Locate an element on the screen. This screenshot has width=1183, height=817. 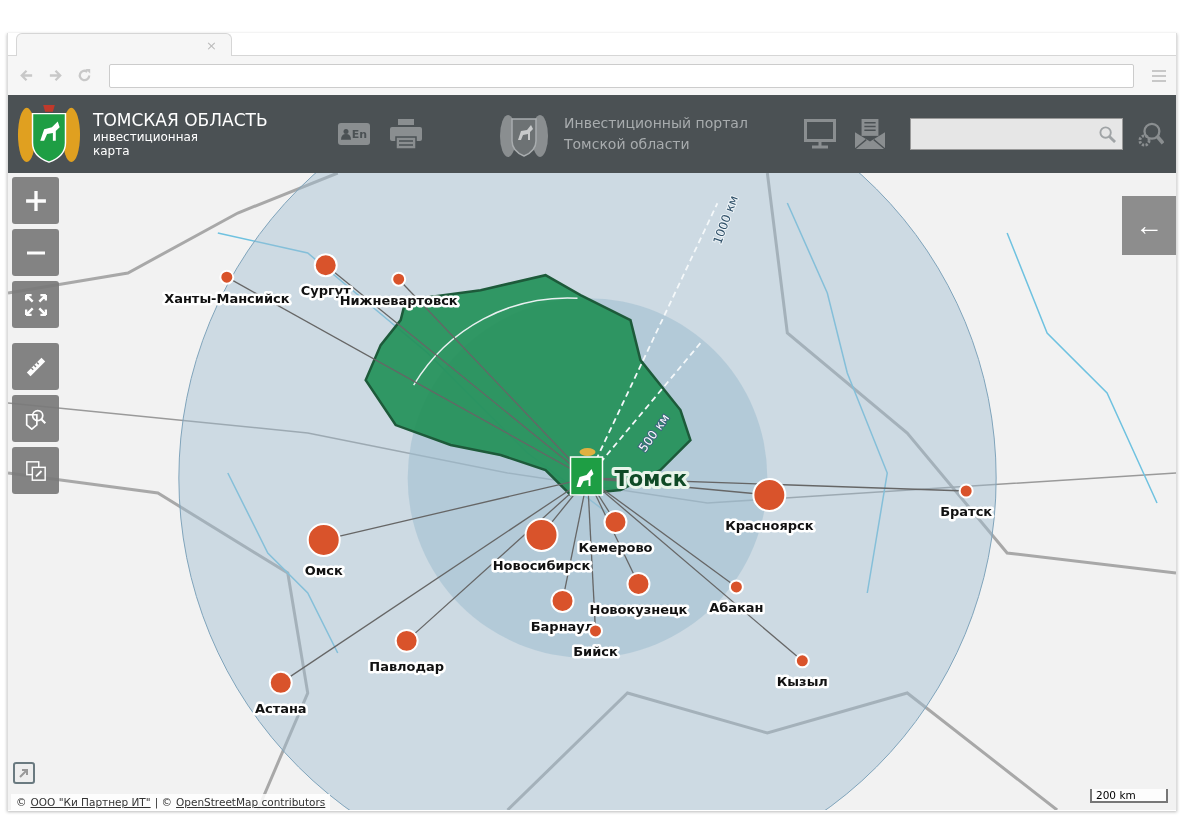
osm-link: OpenStreetMap contributors is located at coordinates (251, 802).